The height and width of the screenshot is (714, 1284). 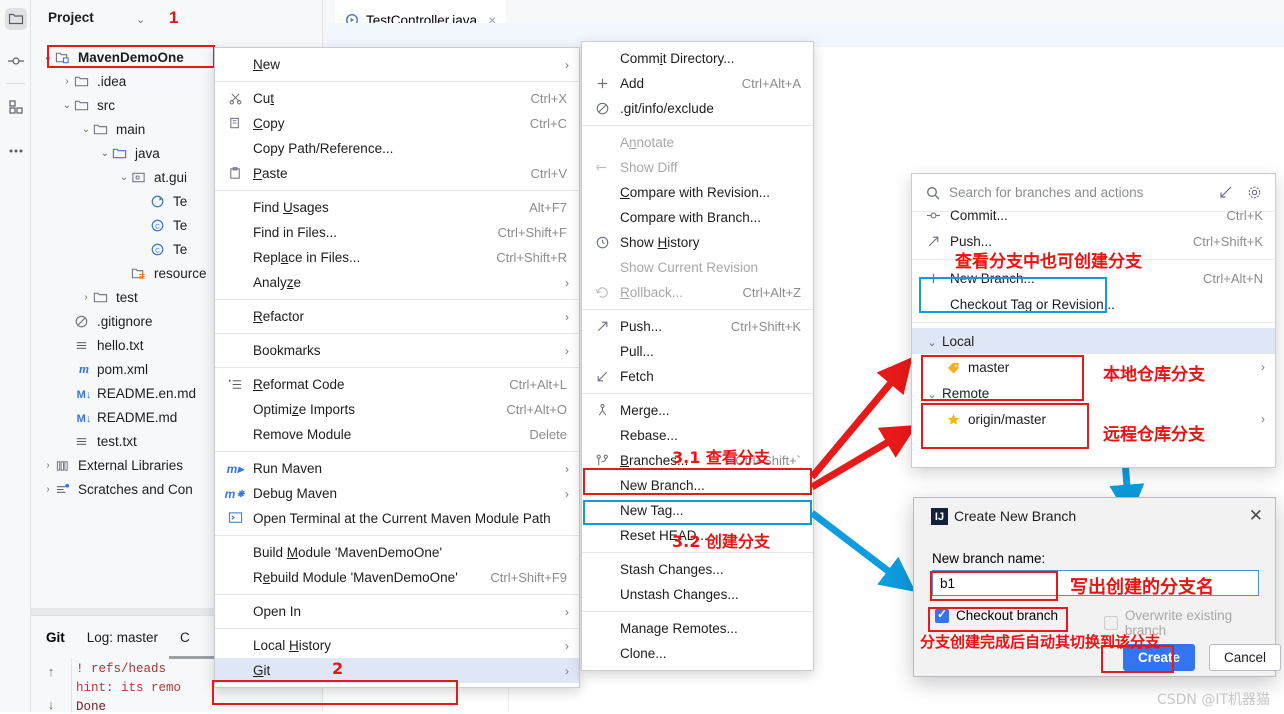 I want to click on menu-item-bookmarks: Bookmarks ›, so click(x=397, y=350).